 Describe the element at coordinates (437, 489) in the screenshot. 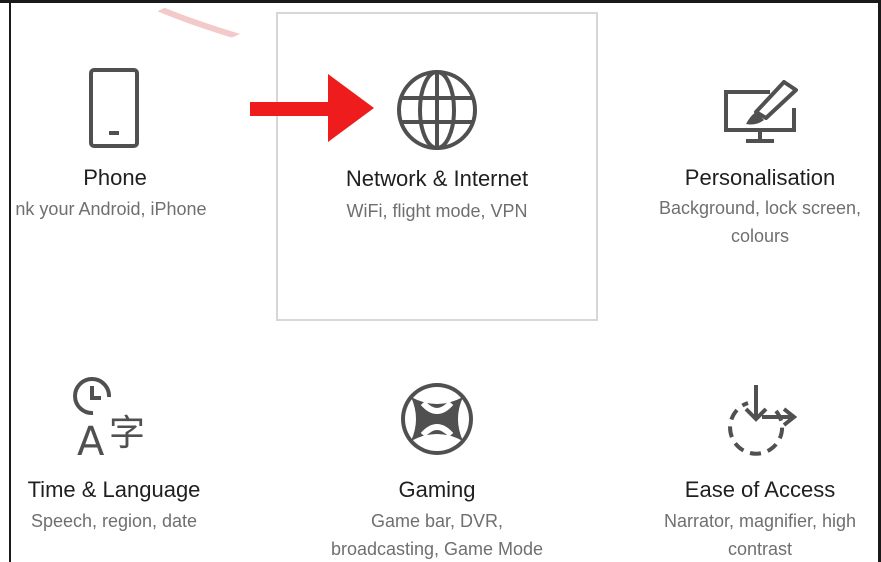

I see `tile-gaming-title: Gaming` at that location.